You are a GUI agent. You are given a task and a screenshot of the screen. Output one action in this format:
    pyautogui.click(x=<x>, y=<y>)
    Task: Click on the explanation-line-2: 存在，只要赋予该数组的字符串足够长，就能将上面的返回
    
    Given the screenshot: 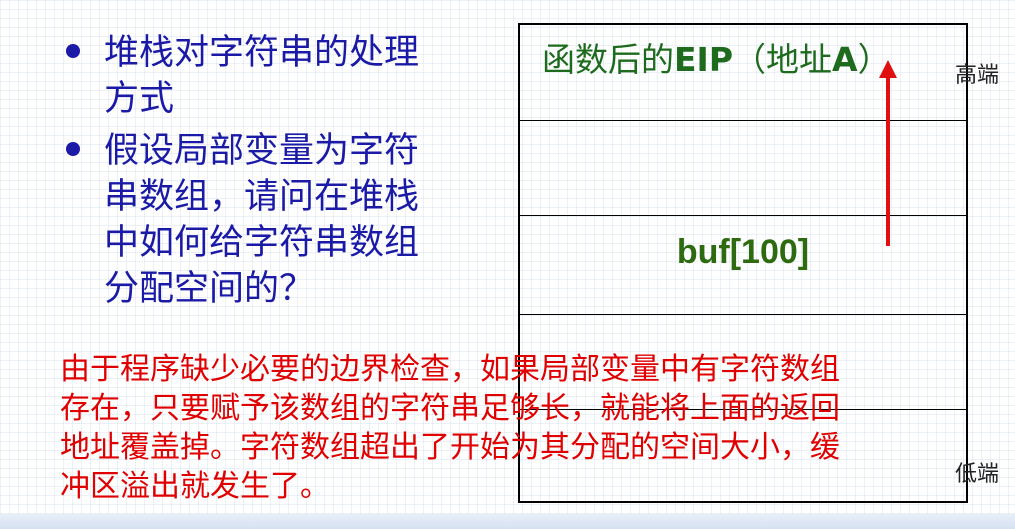 What is the action you would take?
    pyautogui.click(x=450, y=408)
    